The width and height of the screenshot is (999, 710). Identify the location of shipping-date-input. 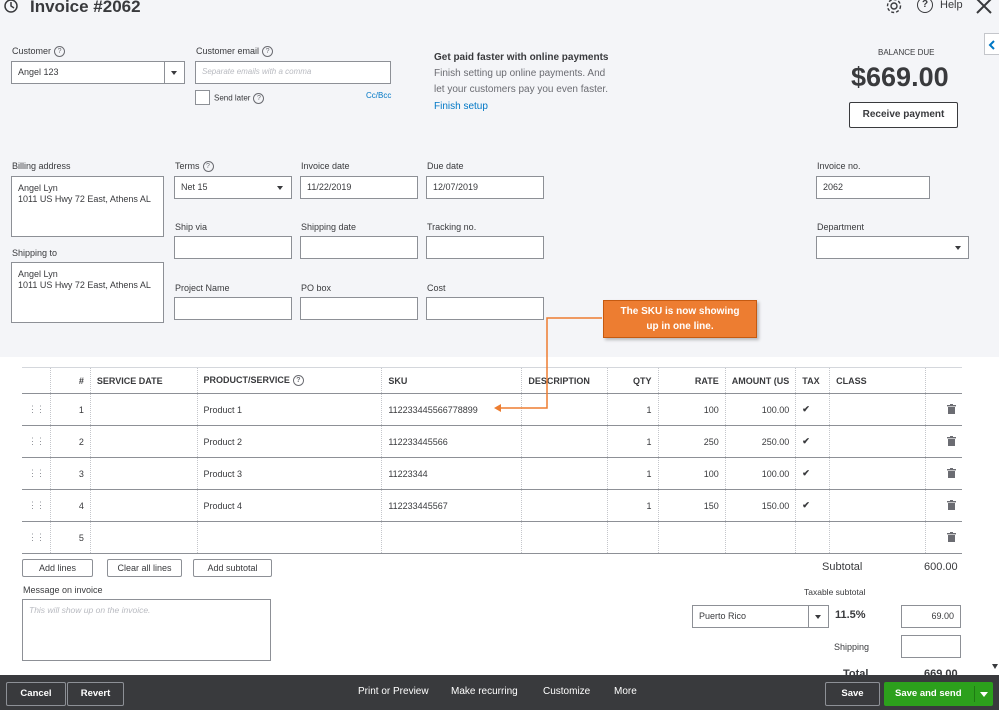
(359, 247).